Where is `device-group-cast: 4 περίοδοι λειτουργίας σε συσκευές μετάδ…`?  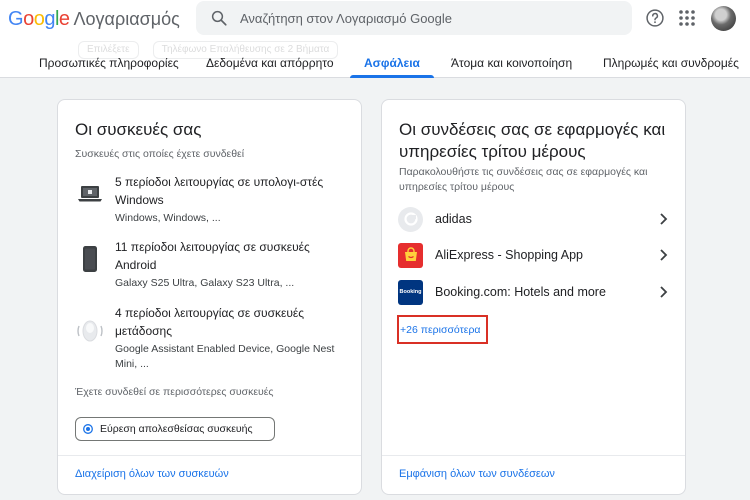
device-group-cast: 4 περίοδοι λειτουργίας σε συσκευές μετάδ… is located at coordinates (215, 339).